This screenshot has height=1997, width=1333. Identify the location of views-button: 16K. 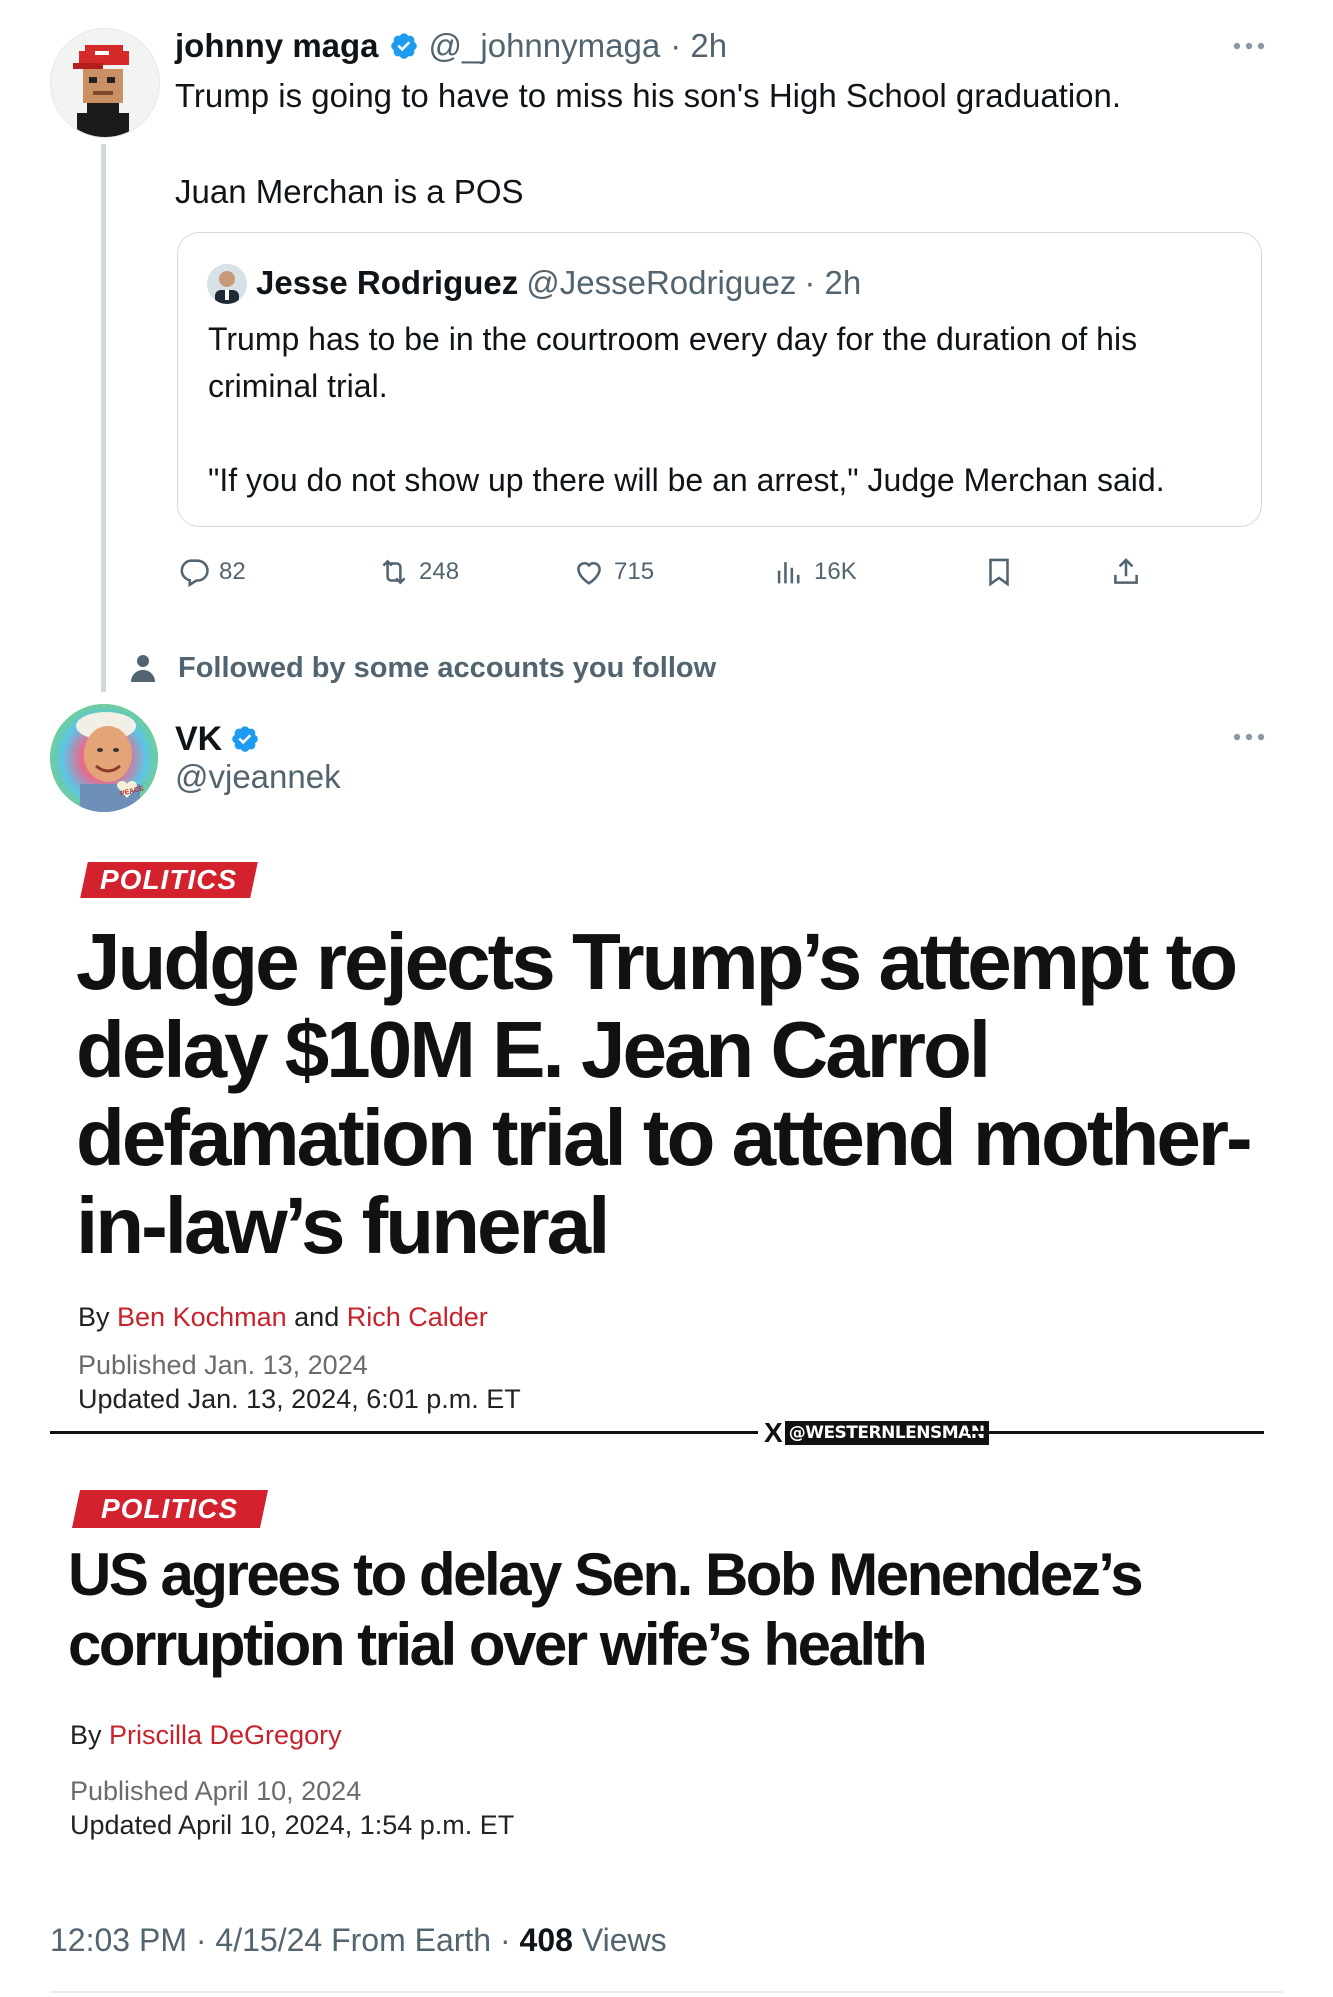
(814, 572).